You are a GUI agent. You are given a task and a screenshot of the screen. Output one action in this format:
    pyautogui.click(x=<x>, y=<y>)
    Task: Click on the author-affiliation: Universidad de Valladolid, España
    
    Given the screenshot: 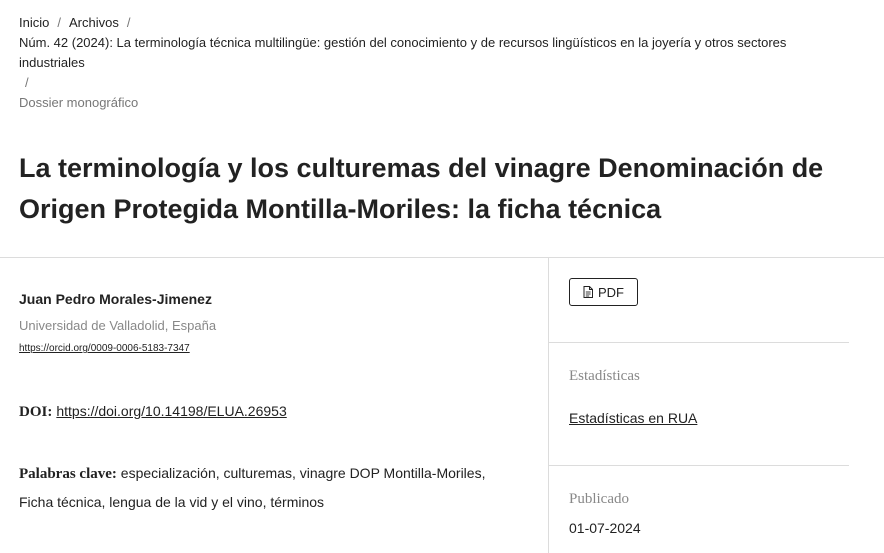 What is the action you would take?
    pyautogui.click(x=118, y=325)
    